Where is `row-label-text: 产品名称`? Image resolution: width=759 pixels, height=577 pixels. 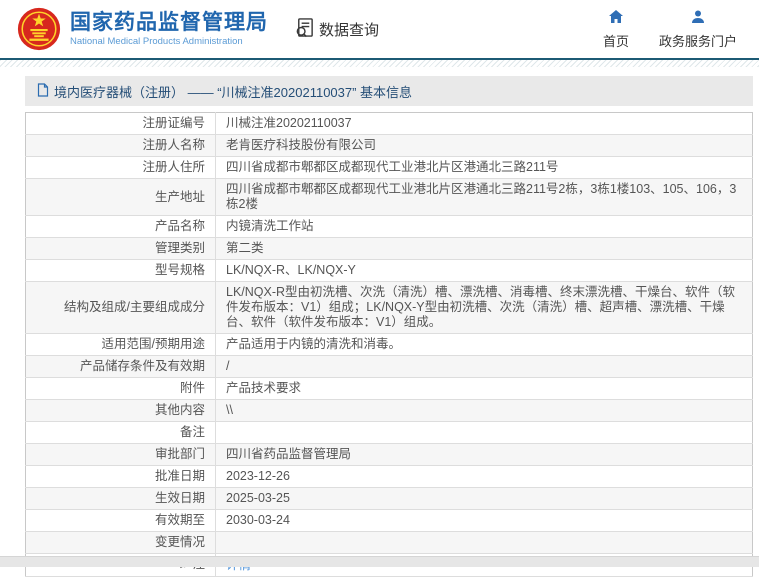 row-label-text: 产品名称 is located at coordinates (179, 226).